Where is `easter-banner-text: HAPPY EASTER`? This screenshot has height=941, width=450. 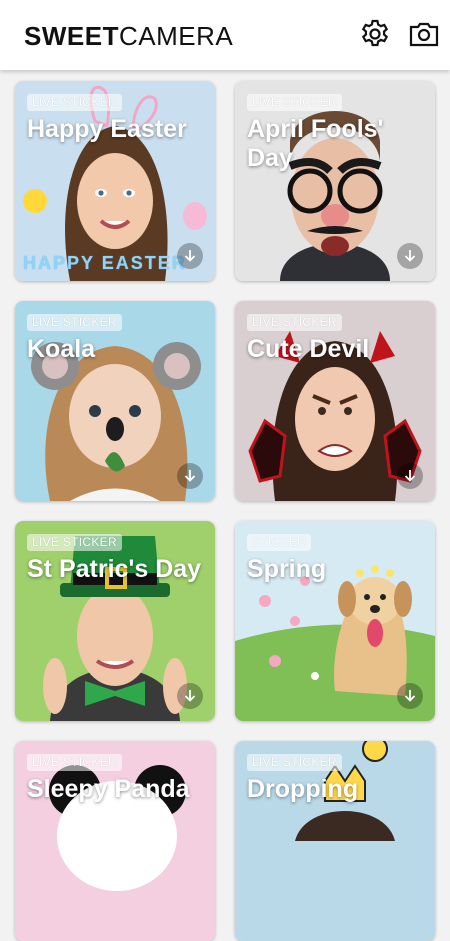
easter-banner-text: HAPPY EASTER is located at coordinates (105, 263).